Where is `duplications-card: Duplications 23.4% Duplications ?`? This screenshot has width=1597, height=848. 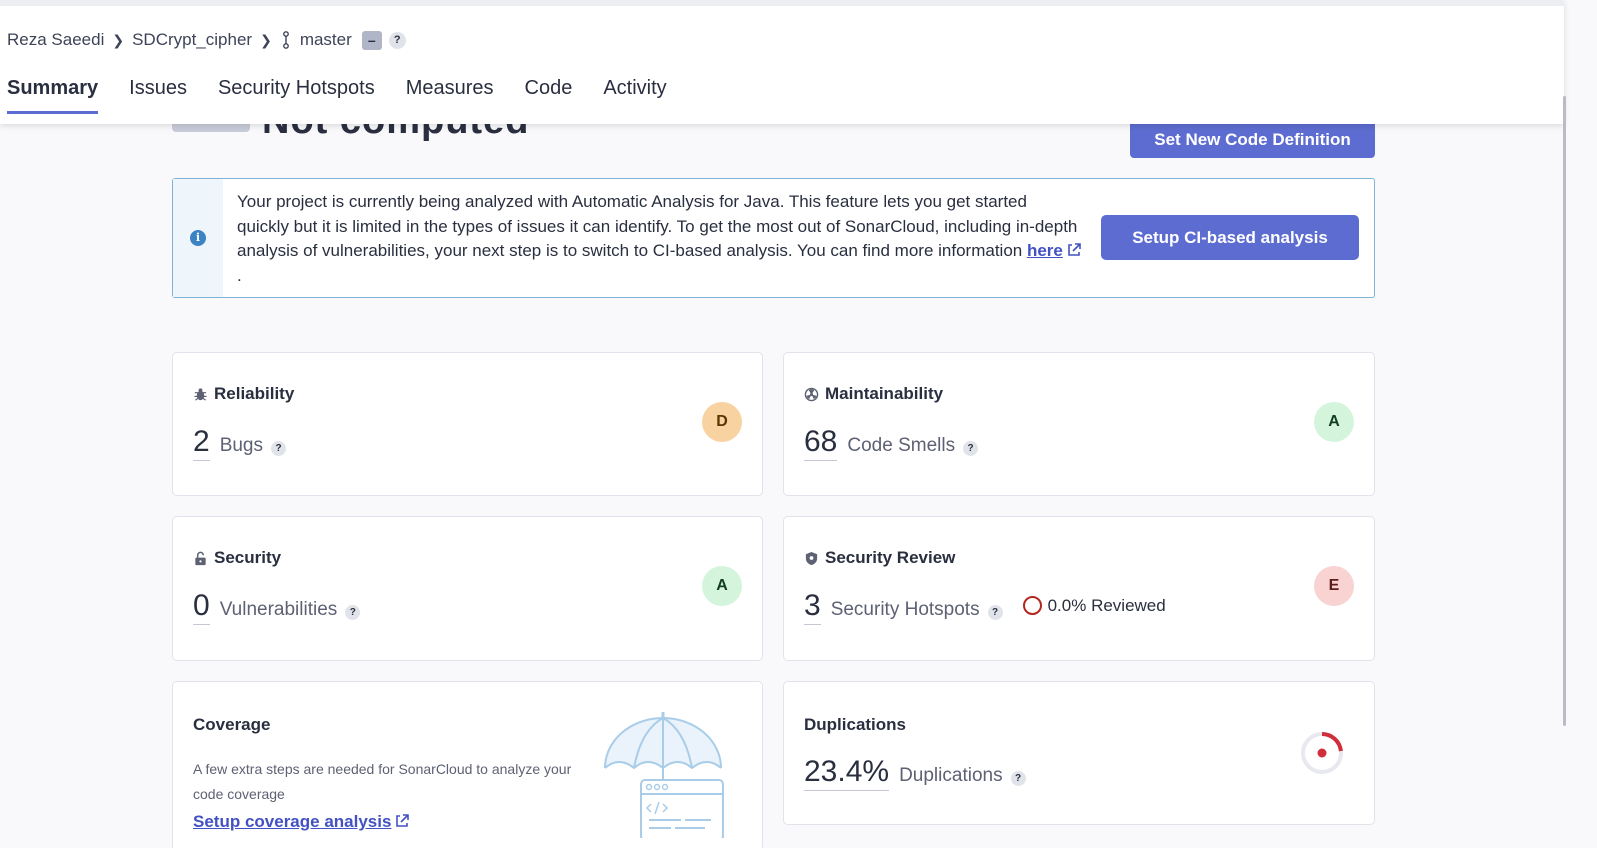
duplications-card: Duplications 23.4% Duplications ? is located at coordinates (1079, 753).